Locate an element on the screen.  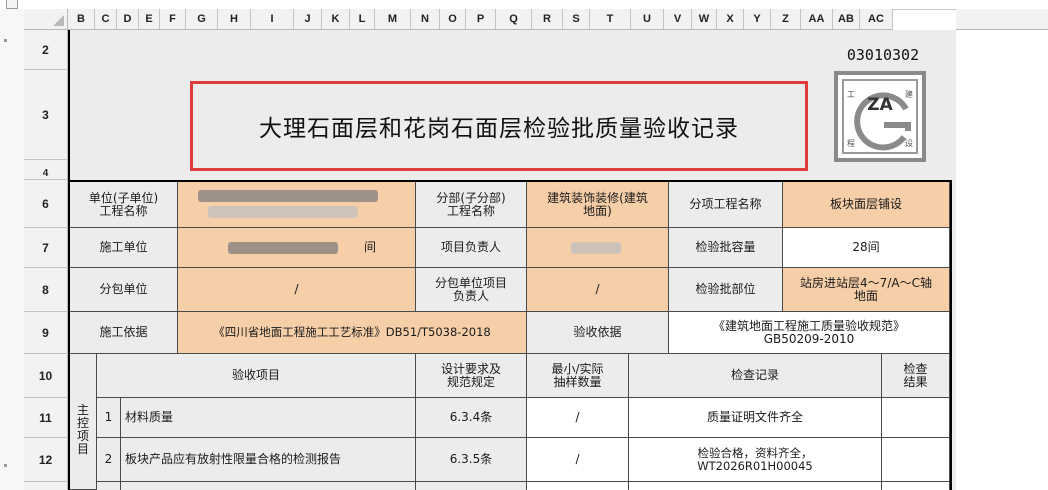
contractor-suffix: 间 is located at coordinates (370, 247).